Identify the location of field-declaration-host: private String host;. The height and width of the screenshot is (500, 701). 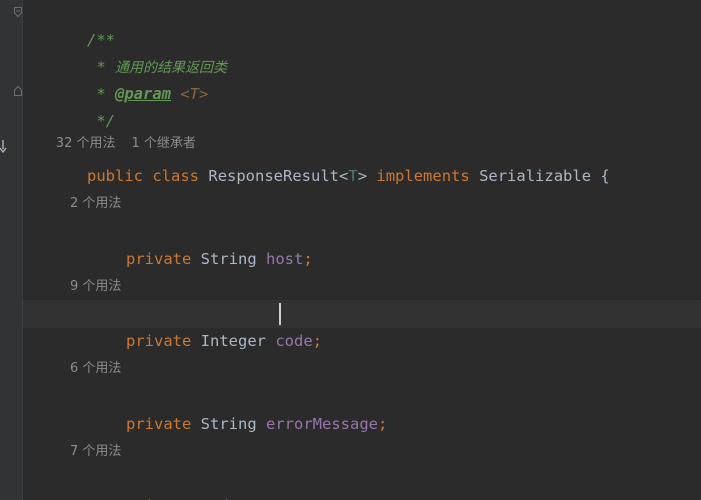
(191, 243).